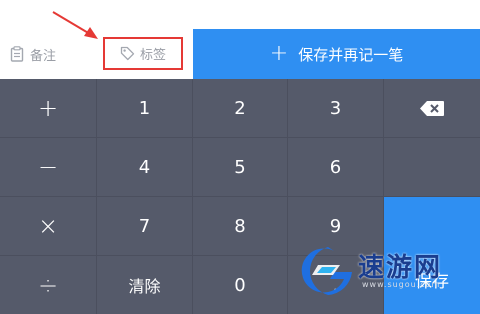  I want to click on tag-button: 标签, so click(143, 53).